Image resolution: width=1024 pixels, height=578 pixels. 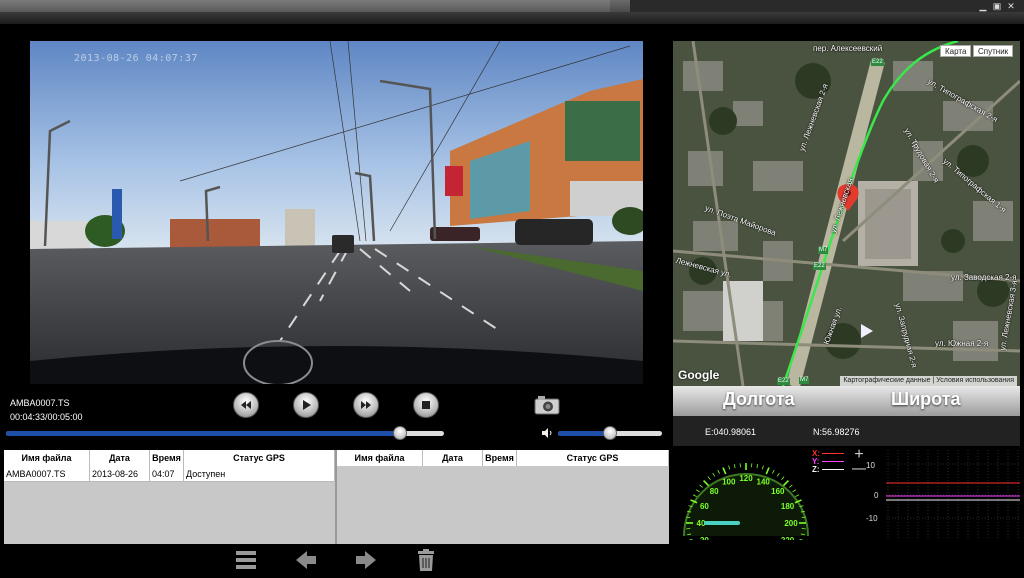 I want to click on stop-icon, so click(x=426, y=405).